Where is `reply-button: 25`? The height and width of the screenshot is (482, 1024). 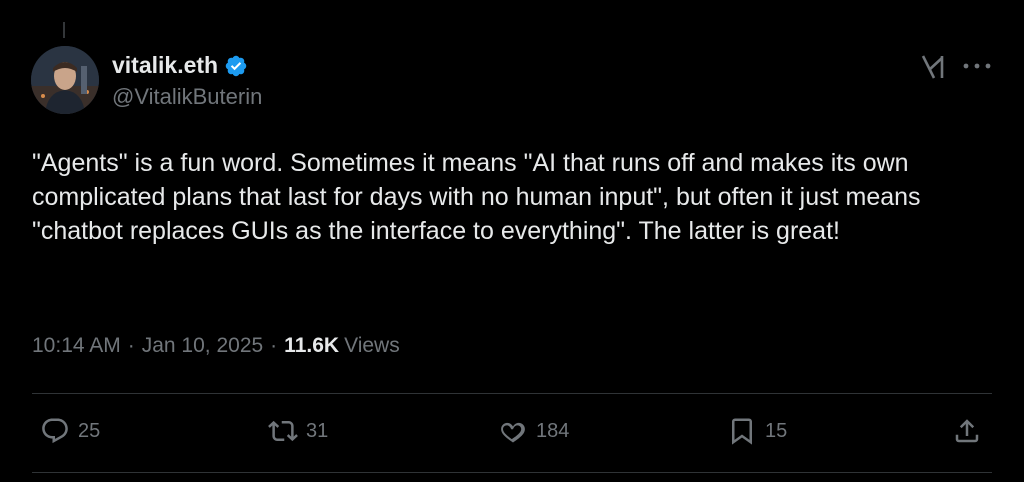
reply-button: 25 is located at coordinates (70, 431).